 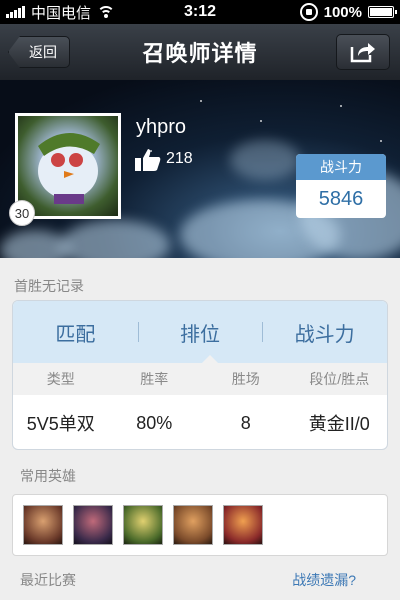 I want to click on navigation-bar: 返回 召唤师详情, so click(x=200, y=52).